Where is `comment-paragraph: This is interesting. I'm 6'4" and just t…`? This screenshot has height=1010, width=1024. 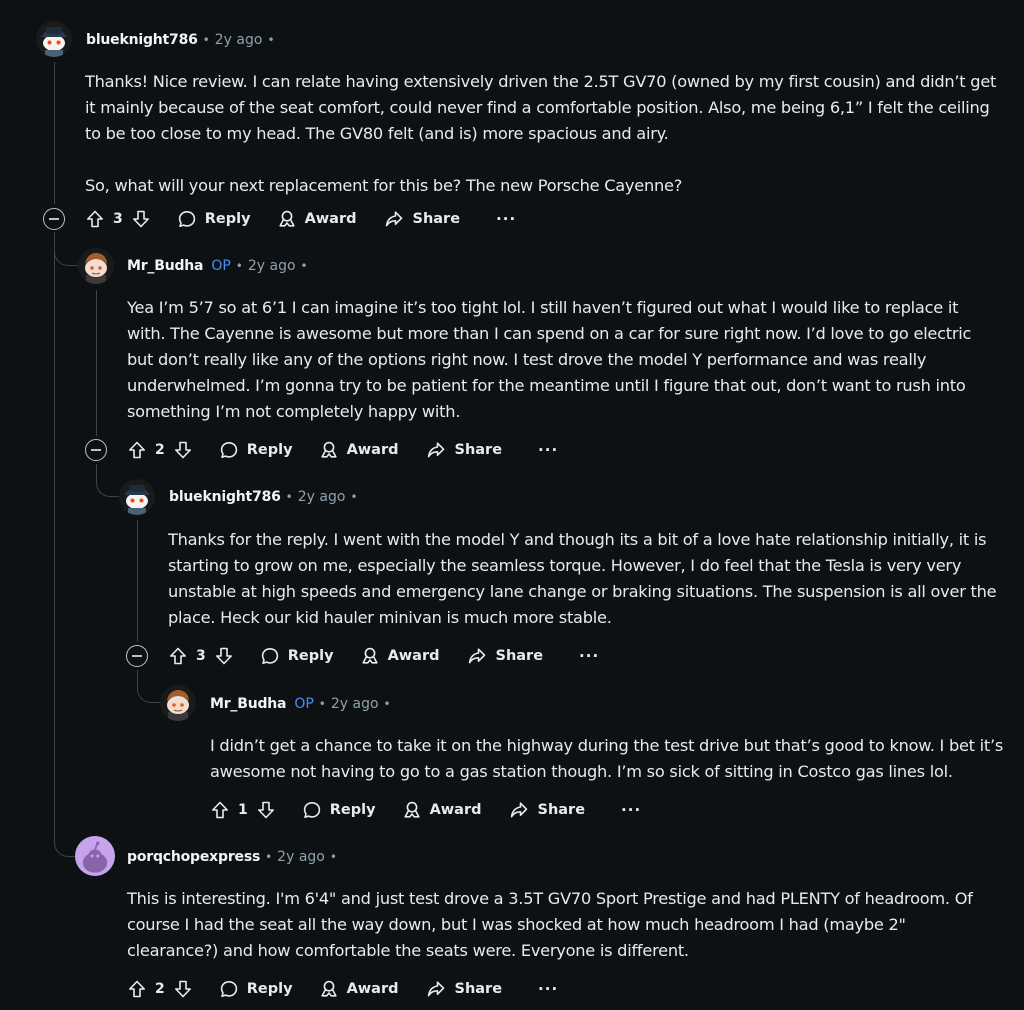
comment-paragraph: This is interesting. I'm 6'4" and just t… is located at coordinates (550, 924).